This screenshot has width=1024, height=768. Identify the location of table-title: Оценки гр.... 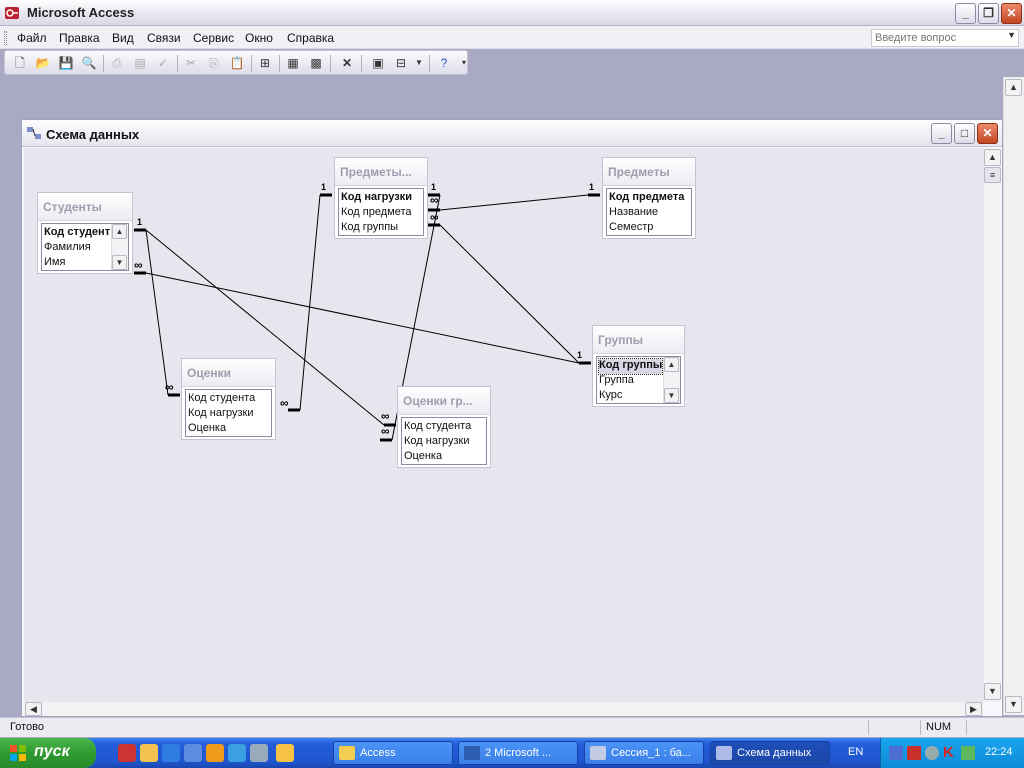
(444, 401).